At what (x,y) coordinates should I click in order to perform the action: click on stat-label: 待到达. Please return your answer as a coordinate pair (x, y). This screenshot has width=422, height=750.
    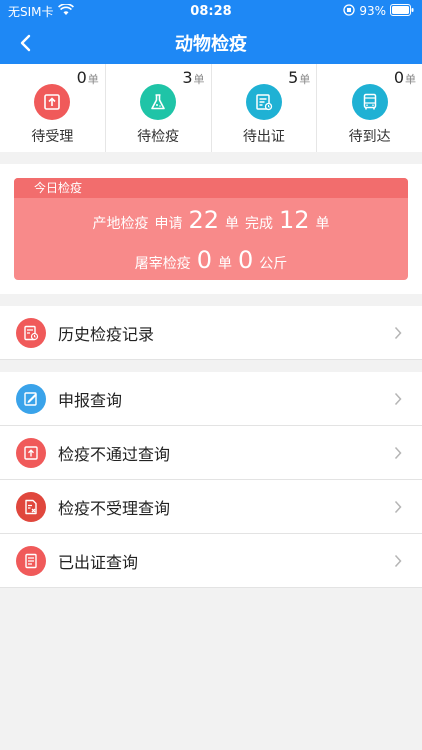
    Looking at the image, I should click on (369, 137).